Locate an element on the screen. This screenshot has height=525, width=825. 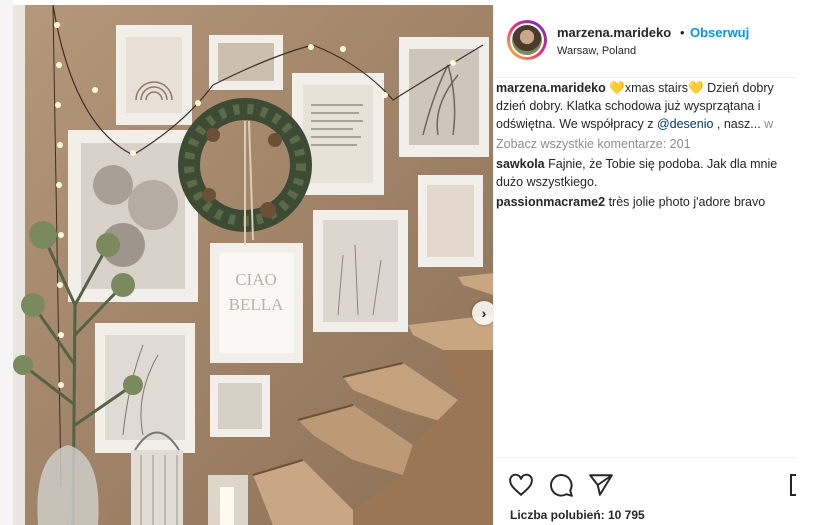
heart-icon is located at coordinates (521, 485).